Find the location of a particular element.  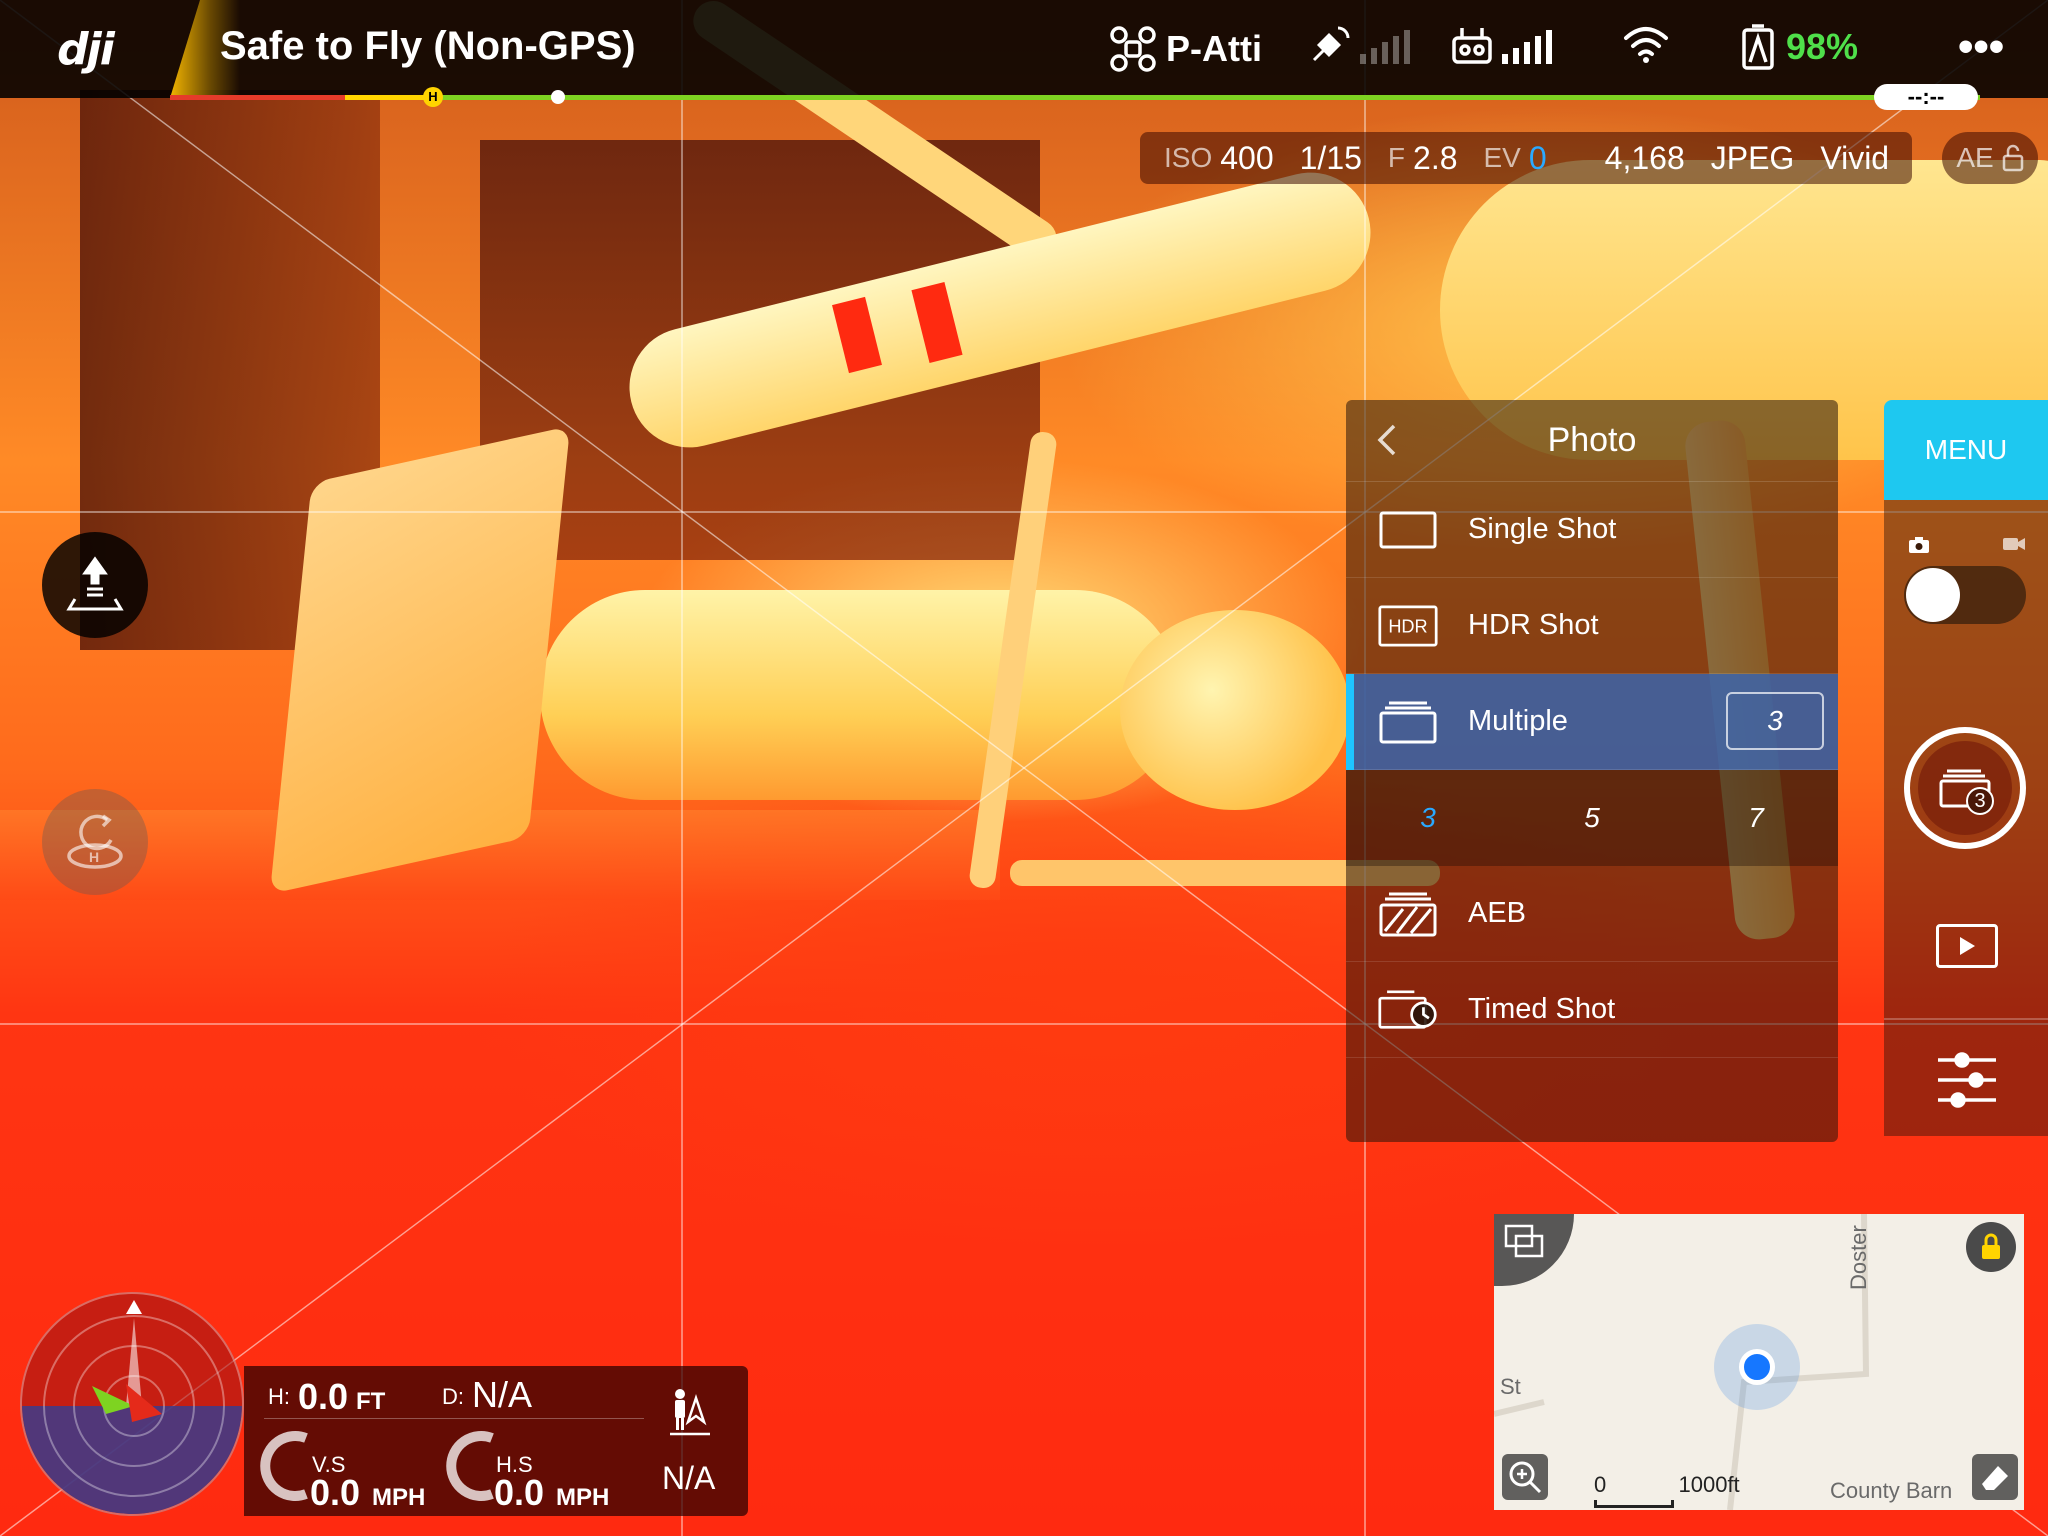

gps-signal is located at coordinates (1359, 46).